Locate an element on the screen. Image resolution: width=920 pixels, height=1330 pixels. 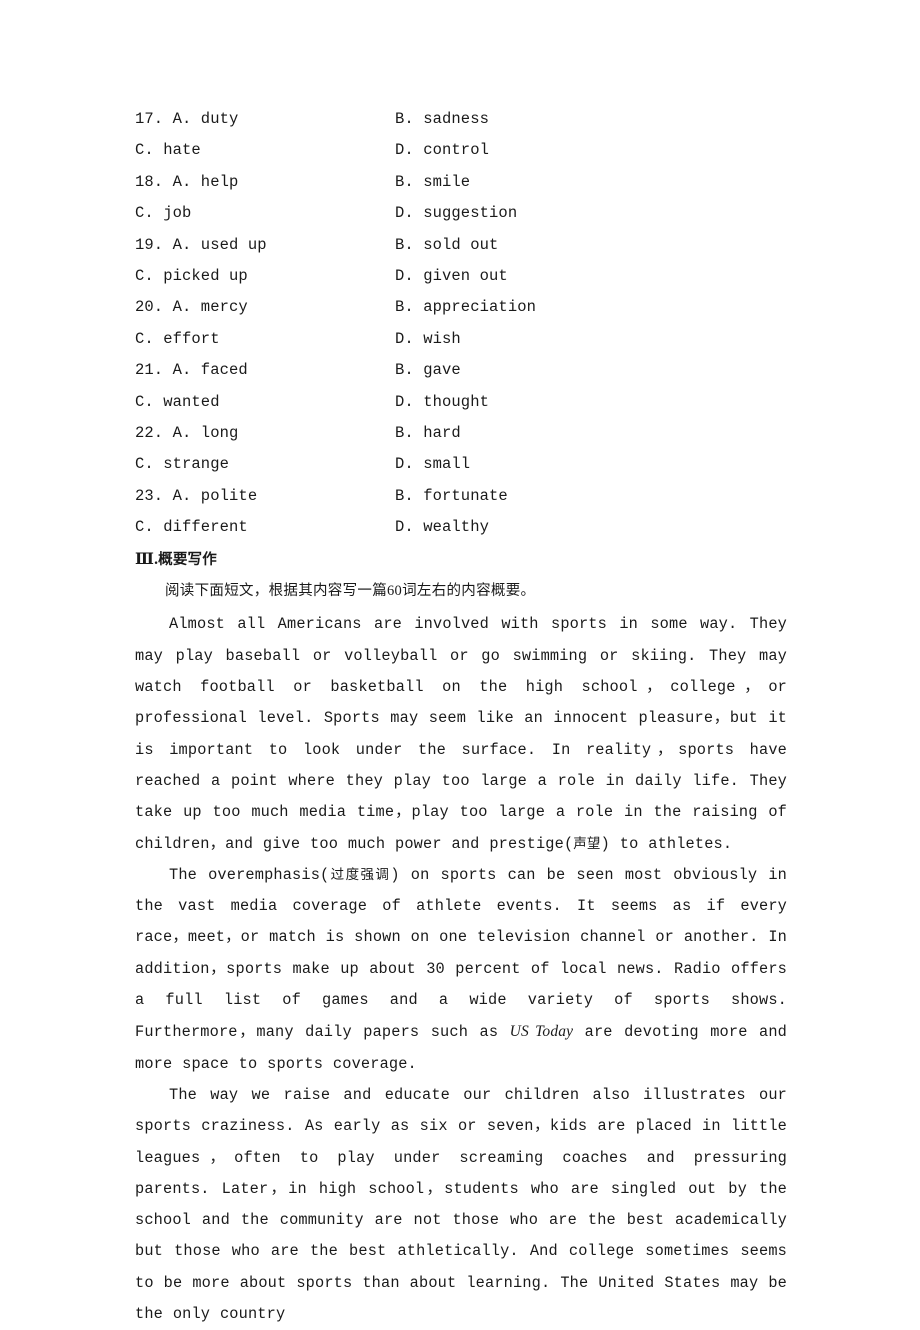
table-row: 19. A. used up B. sold out is located at coordinates (461, 245).